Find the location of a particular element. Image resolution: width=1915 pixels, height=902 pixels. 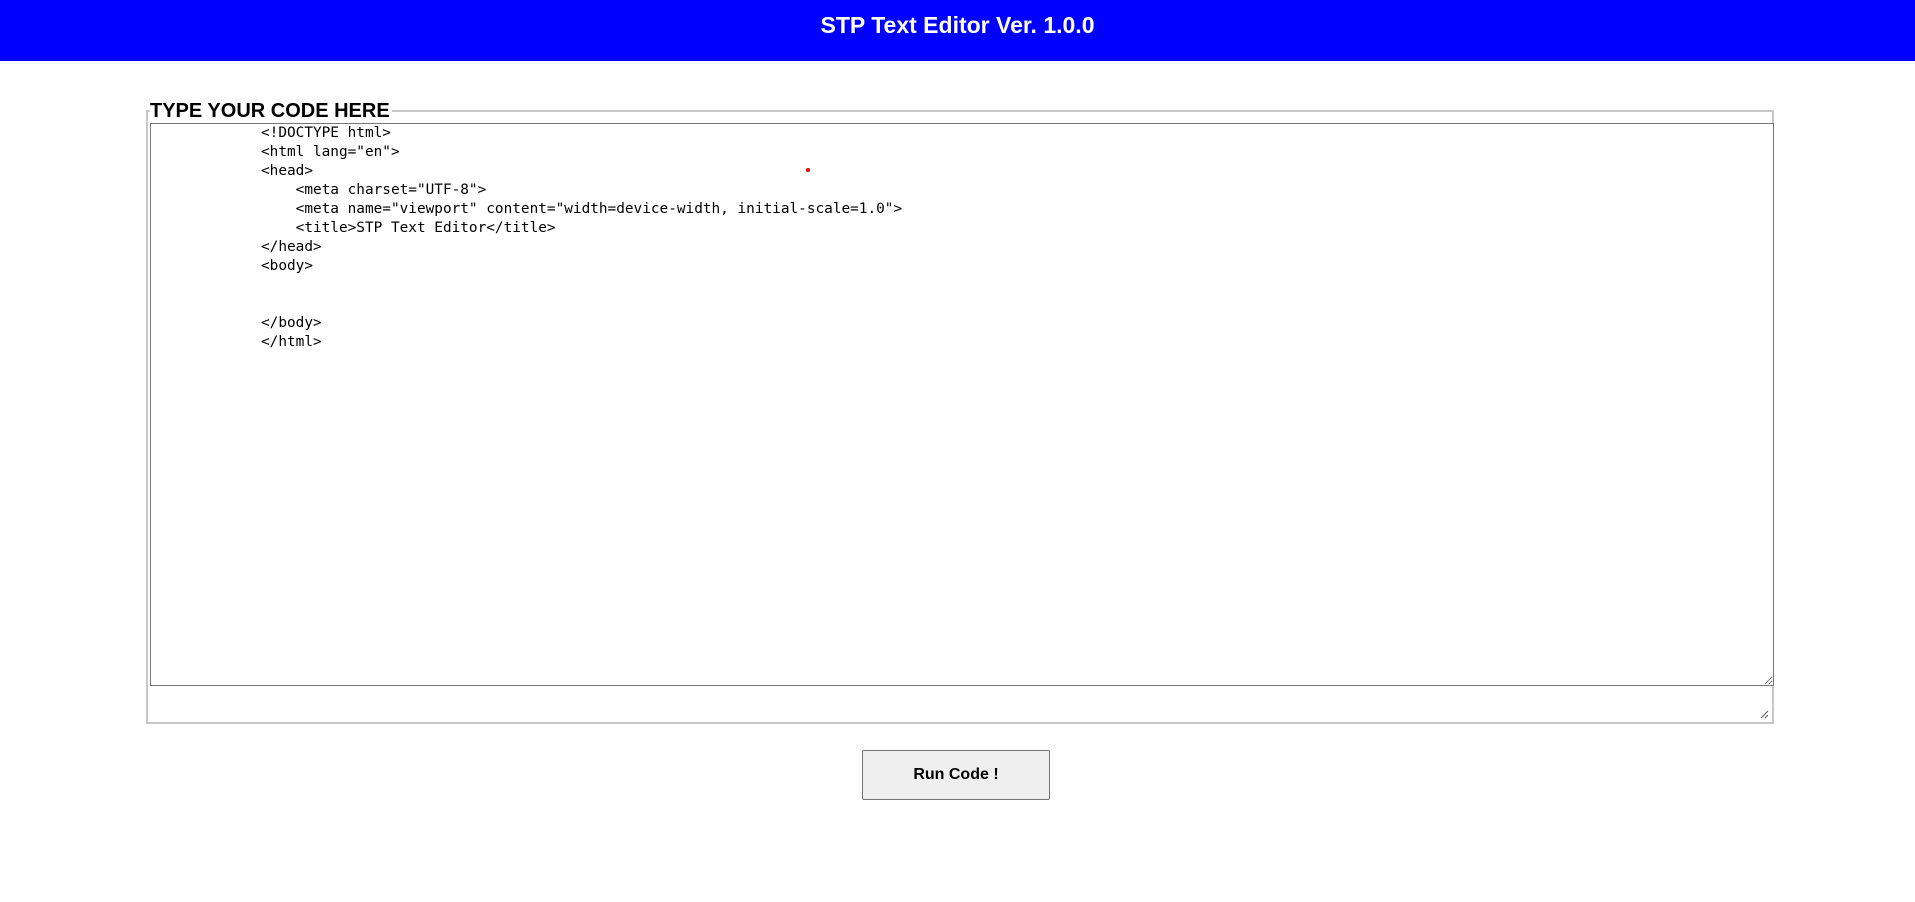

editor-legend: TYPE YOUR CODE HERE is located at coordinates (271, 111).